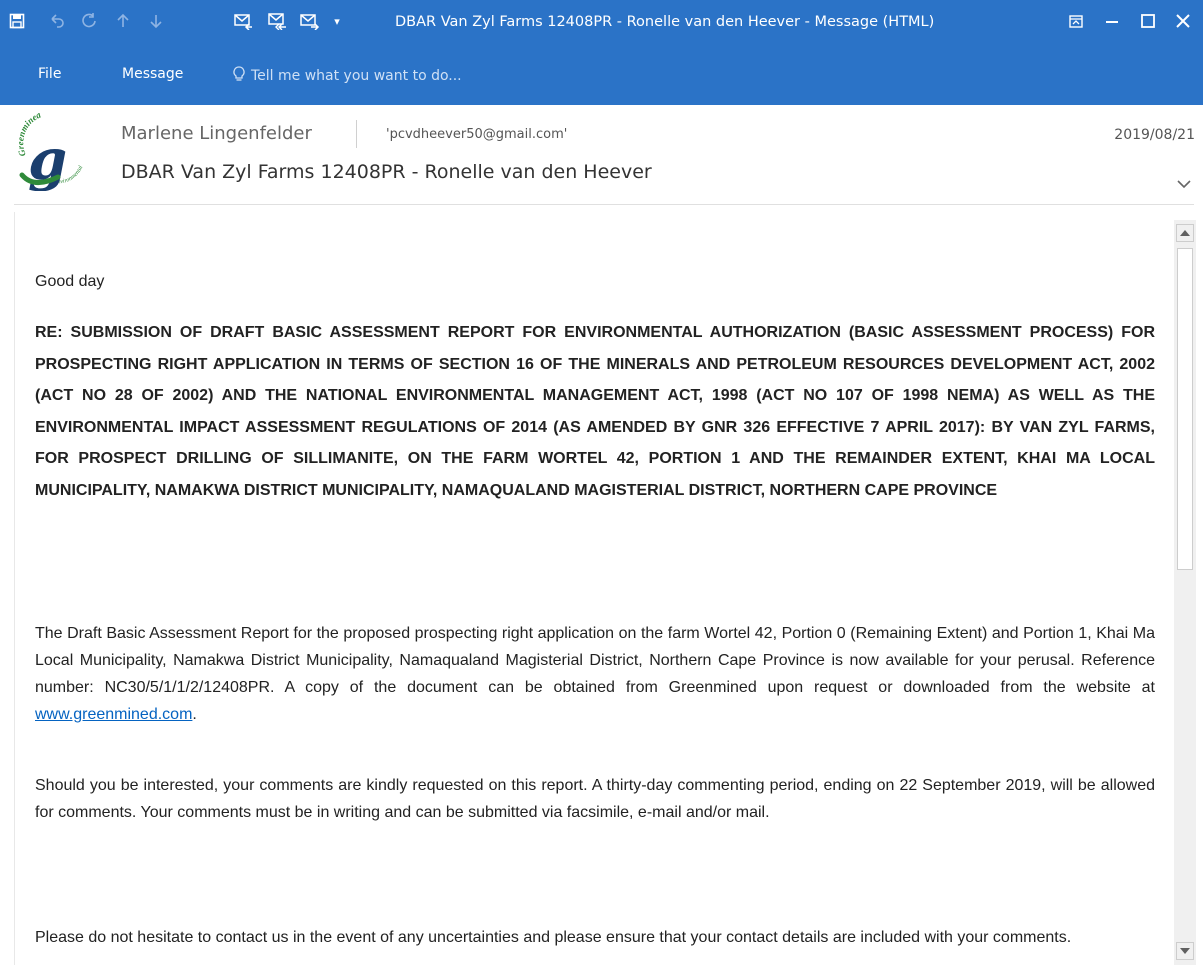 This screenshot has width=1203, height=965. I want to click on sender-name: Marlene Lingenfelder, so click(216, 133).